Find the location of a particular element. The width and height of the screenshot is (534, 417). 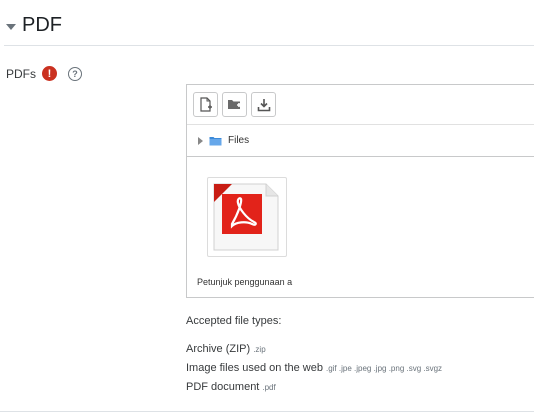

download-icon is located at coordinates (263, 104).